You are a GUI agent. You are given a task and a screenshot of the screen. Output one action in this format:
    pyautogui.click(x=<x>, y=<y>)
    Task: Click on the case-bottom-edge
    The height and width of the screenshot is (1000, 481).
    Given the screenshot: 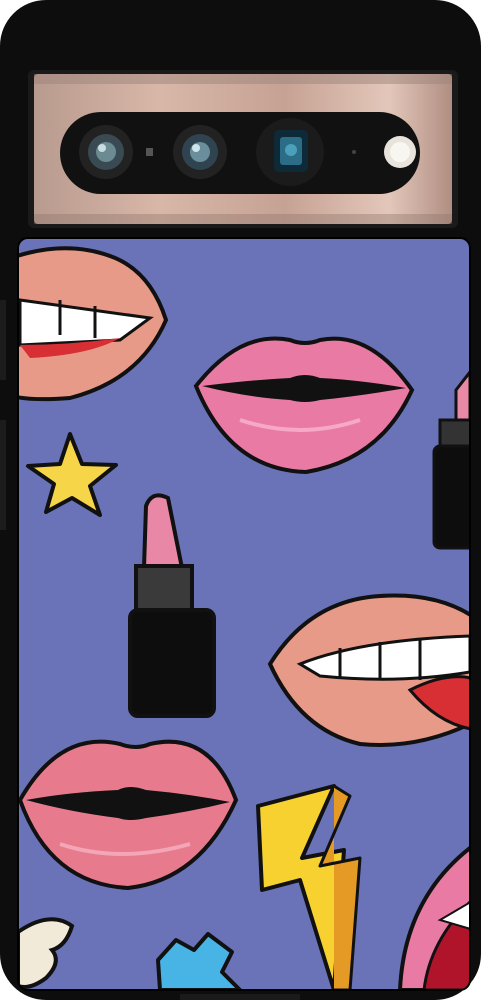 What is the action you would take?
    pyautogui.click(x=240, y=997)
    